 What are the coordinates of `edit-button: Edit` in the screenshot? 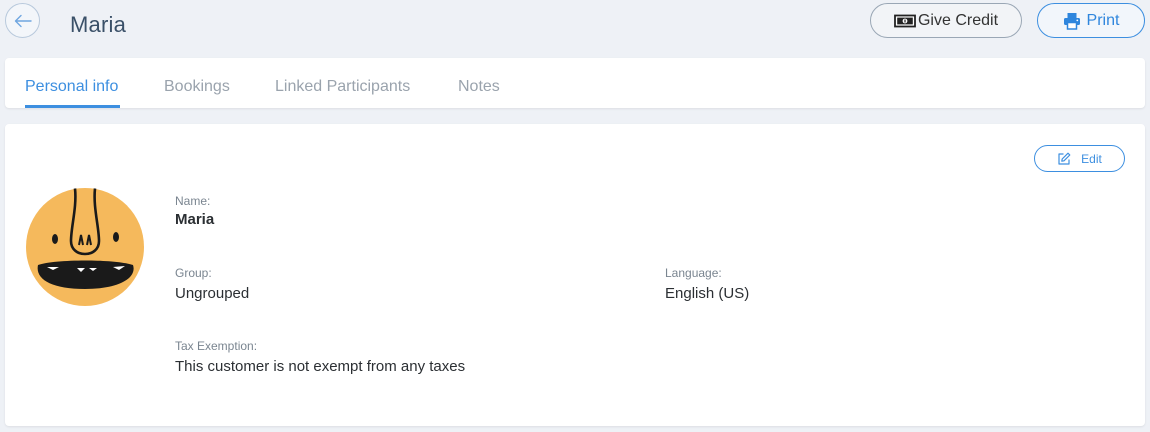 It's located at (1079, 158).